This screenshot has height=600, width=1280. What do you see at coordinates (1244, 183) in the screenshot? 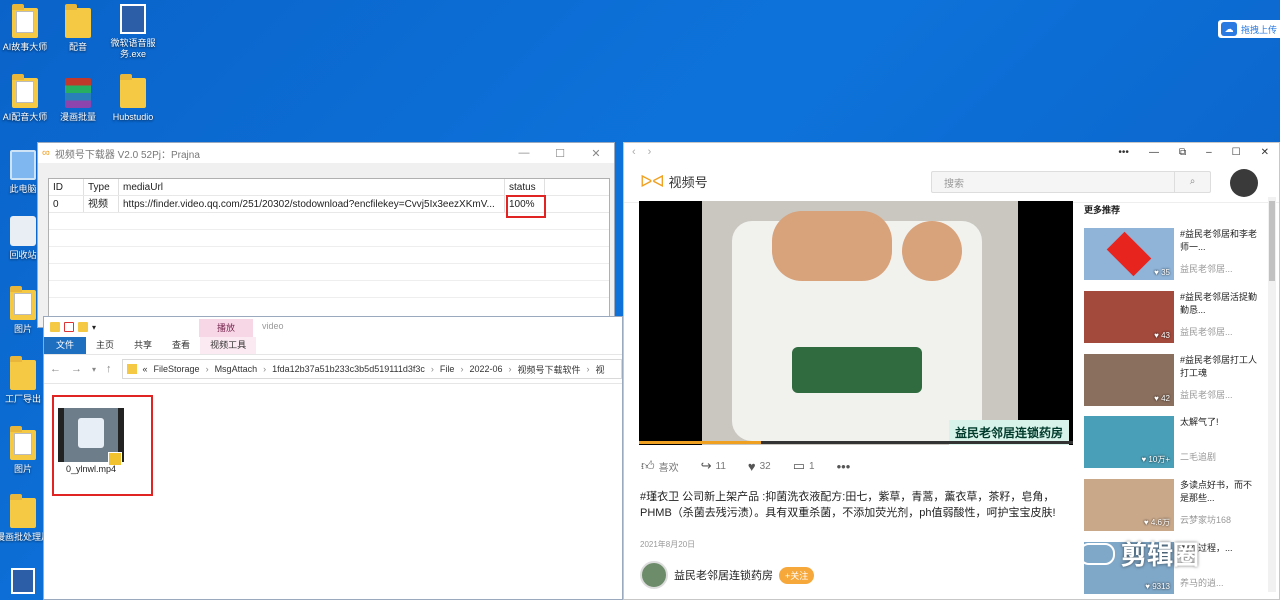
I see `avatar` at bounding box center [1244, 183].